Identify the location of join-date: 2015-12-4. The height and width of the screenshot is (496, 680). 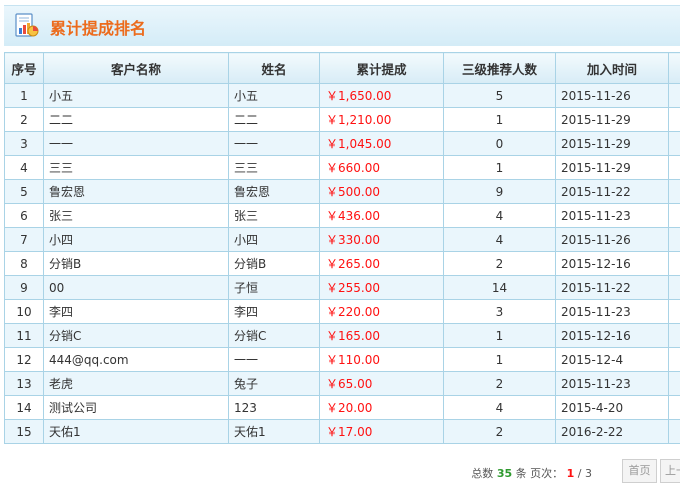
(612, 359).